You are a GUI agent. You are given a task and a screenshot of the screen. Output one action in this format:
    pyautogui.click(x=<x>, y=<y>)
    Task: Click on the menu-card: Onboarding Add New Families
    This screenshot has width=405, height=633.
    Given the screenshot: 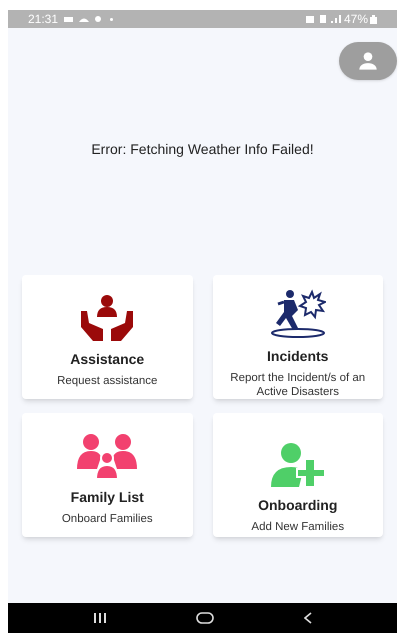 What is the action you would take?
    pyautogui.click(x=297, y=475)
    